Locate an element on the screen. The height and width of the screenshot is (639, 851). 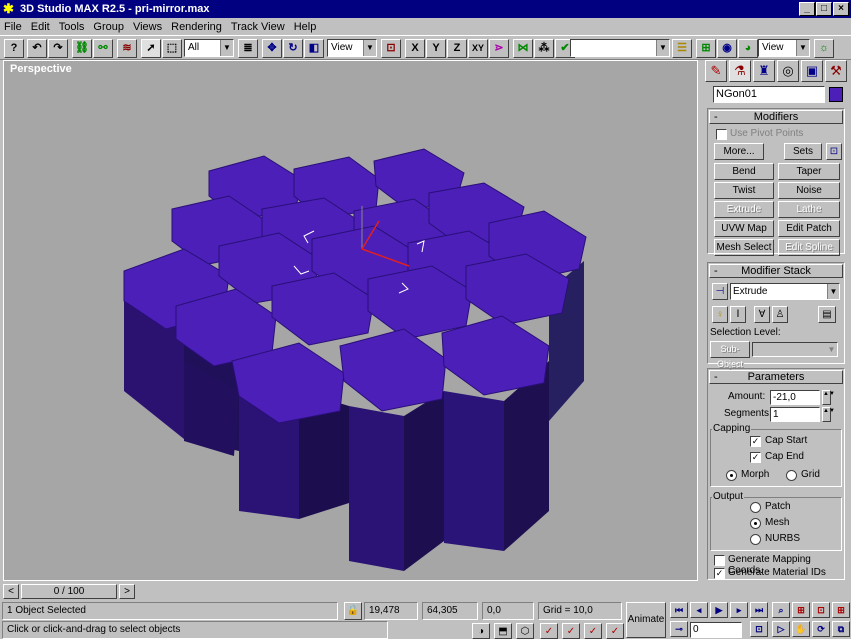
snap-toggle-icon: ◑ is located at coordinates (481, 631).